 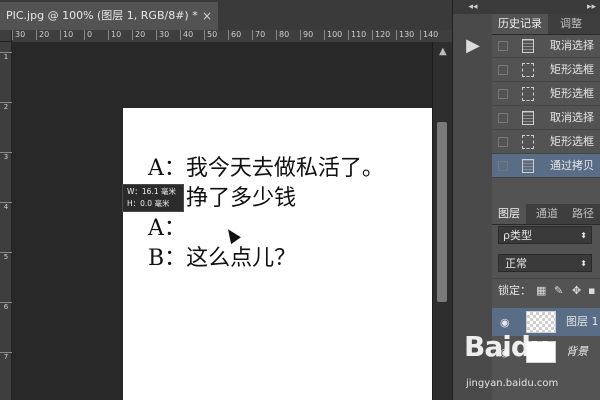 What do you see at coordinates (545, 263) in the screenshot?
I see `blend-mode-select: 正常 ⬍` at bounding box center [545, 263].